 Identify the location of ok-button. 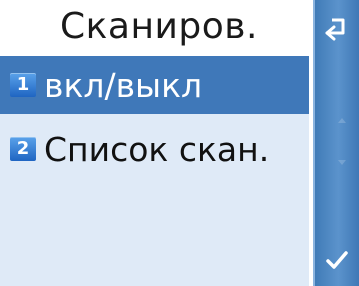
(337, 260).